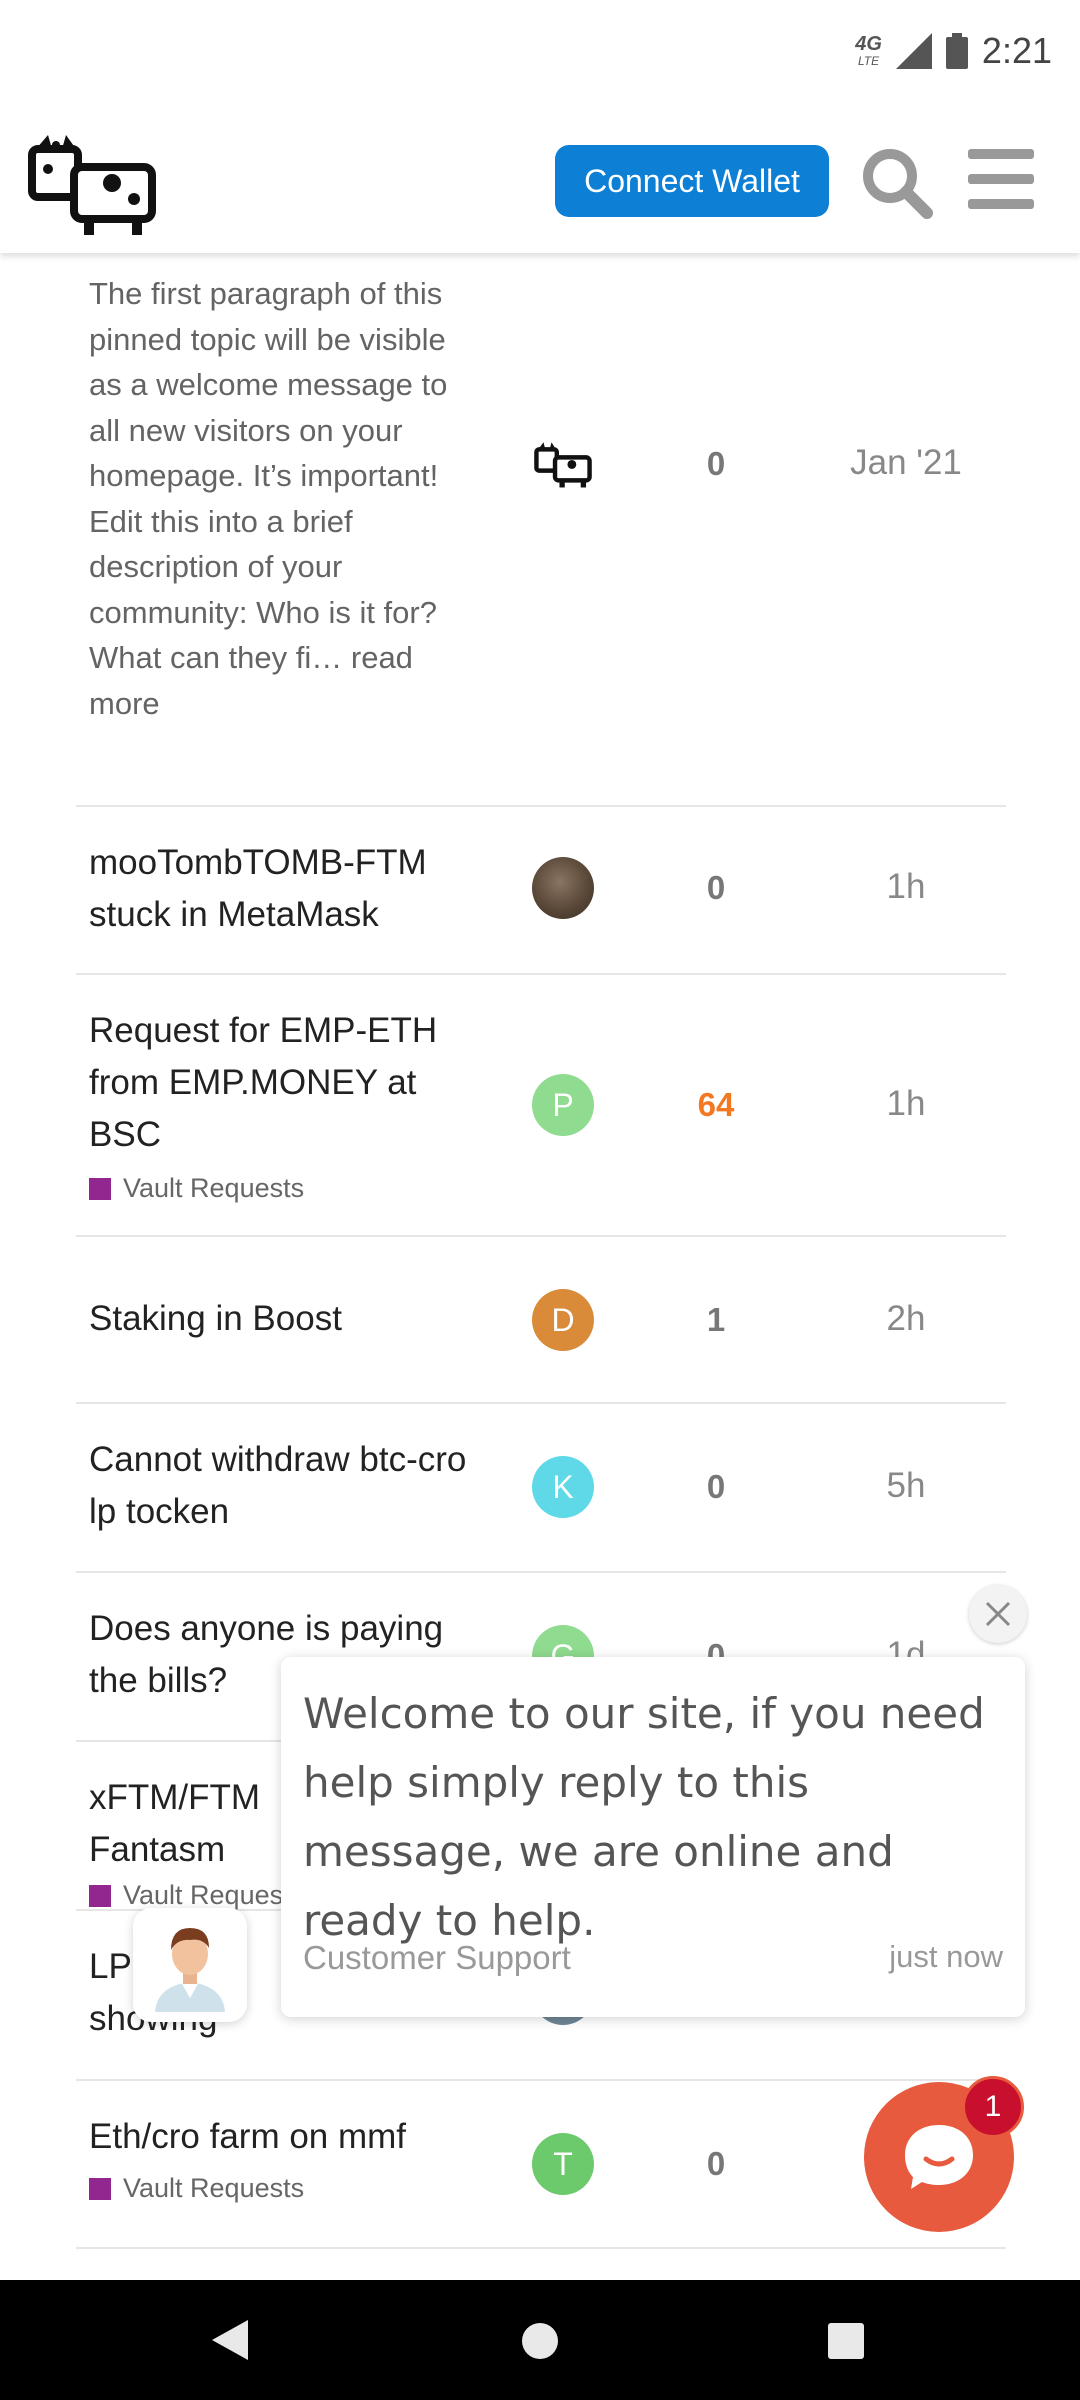 The image size is (1080, 2400). What do you see at coordinates (906, 462) in the screenshot?
I see `activity-time: Jan '21` at bounding box center [906, 462].